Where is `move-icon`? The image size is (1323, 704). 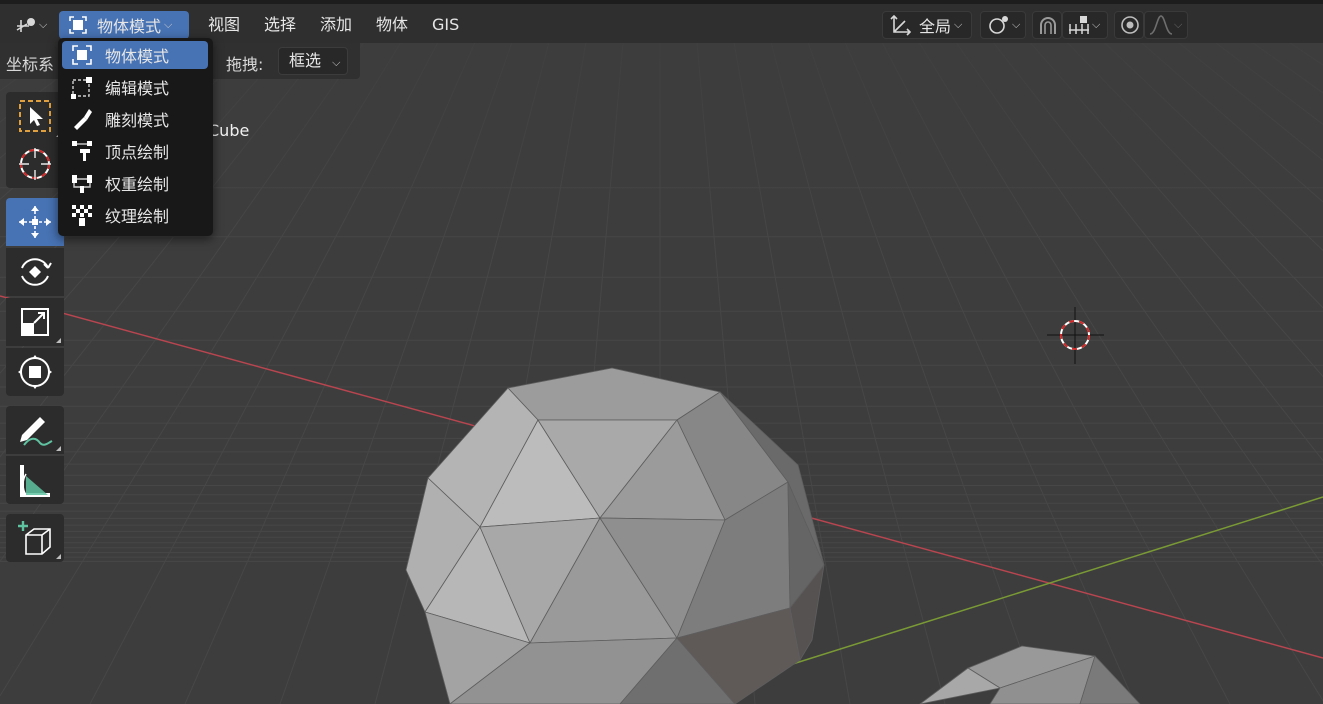
move-icon is located at coordinates (35, 222).